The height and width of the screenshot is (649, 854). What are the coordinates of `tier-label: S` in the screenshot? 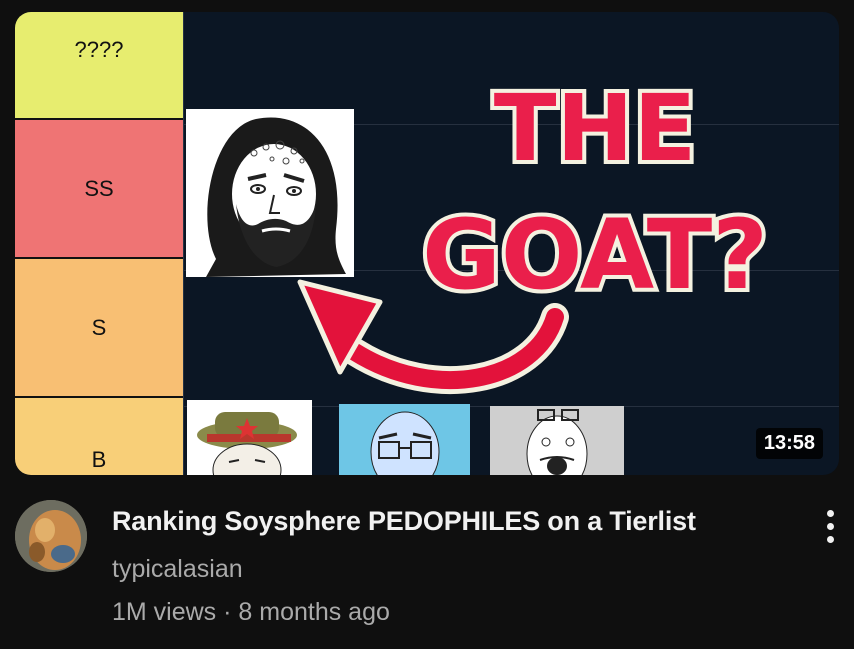 It's located at (99, 327).